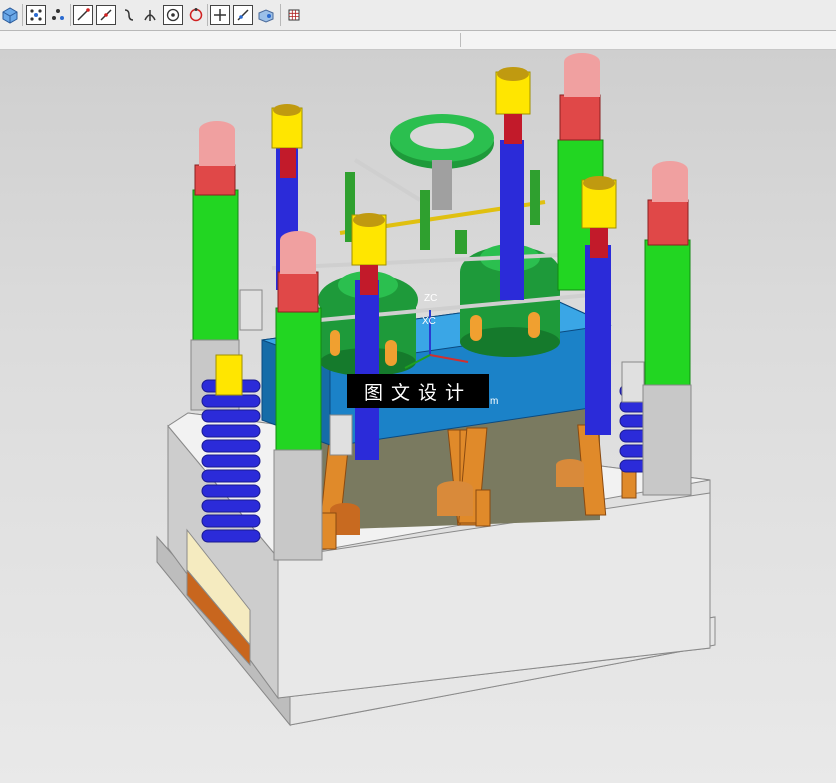 This screenshot has width=836, height=783. Describe the element at coordinates (220, 15) in the screenshot. I see `point-on-curve-icon` at that location.